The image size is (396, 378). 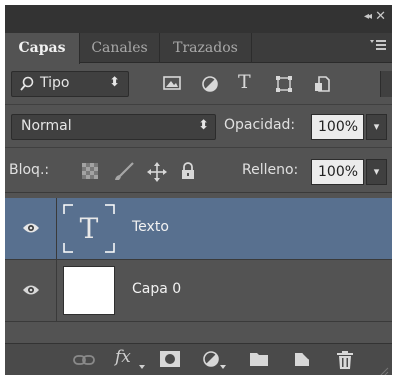 I want to click on resize-grip-icon, so click(x=384, y=368).